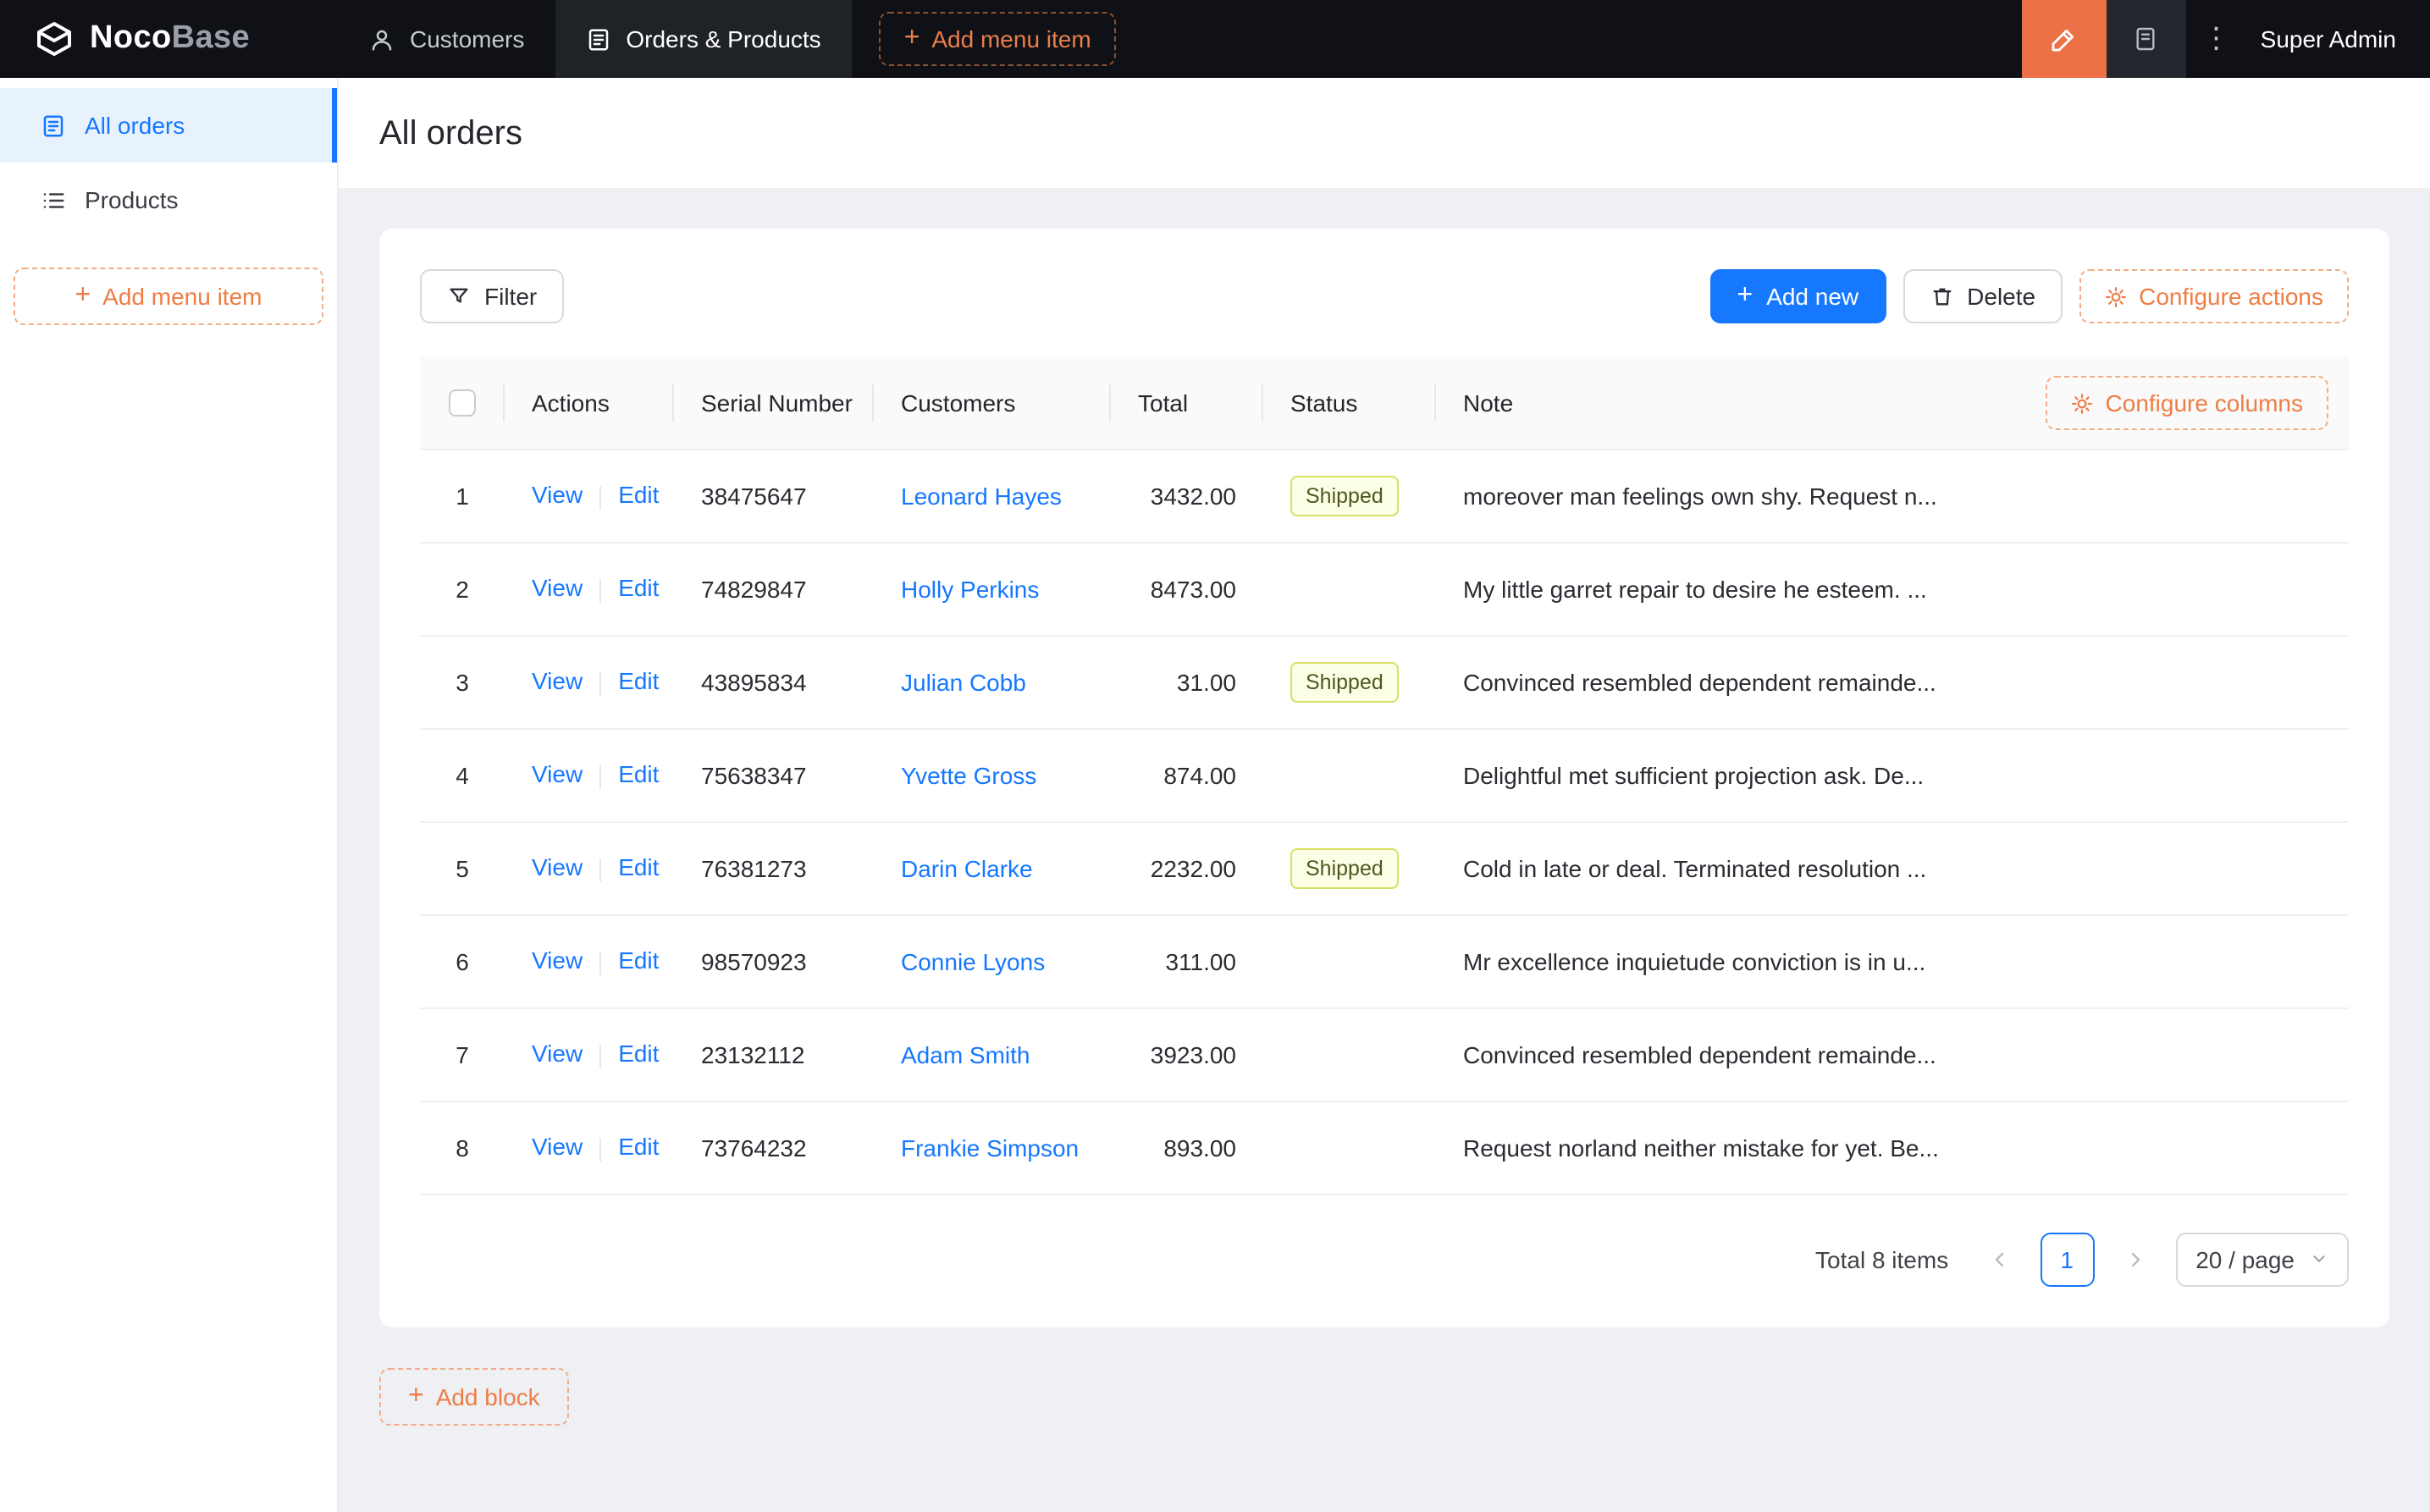 This screenshot has height=1512, width=2430. What do you see at coordinates (463, 403) in the screenshot?
I see `select-all-checkbox` at bounding box center [463, 403].